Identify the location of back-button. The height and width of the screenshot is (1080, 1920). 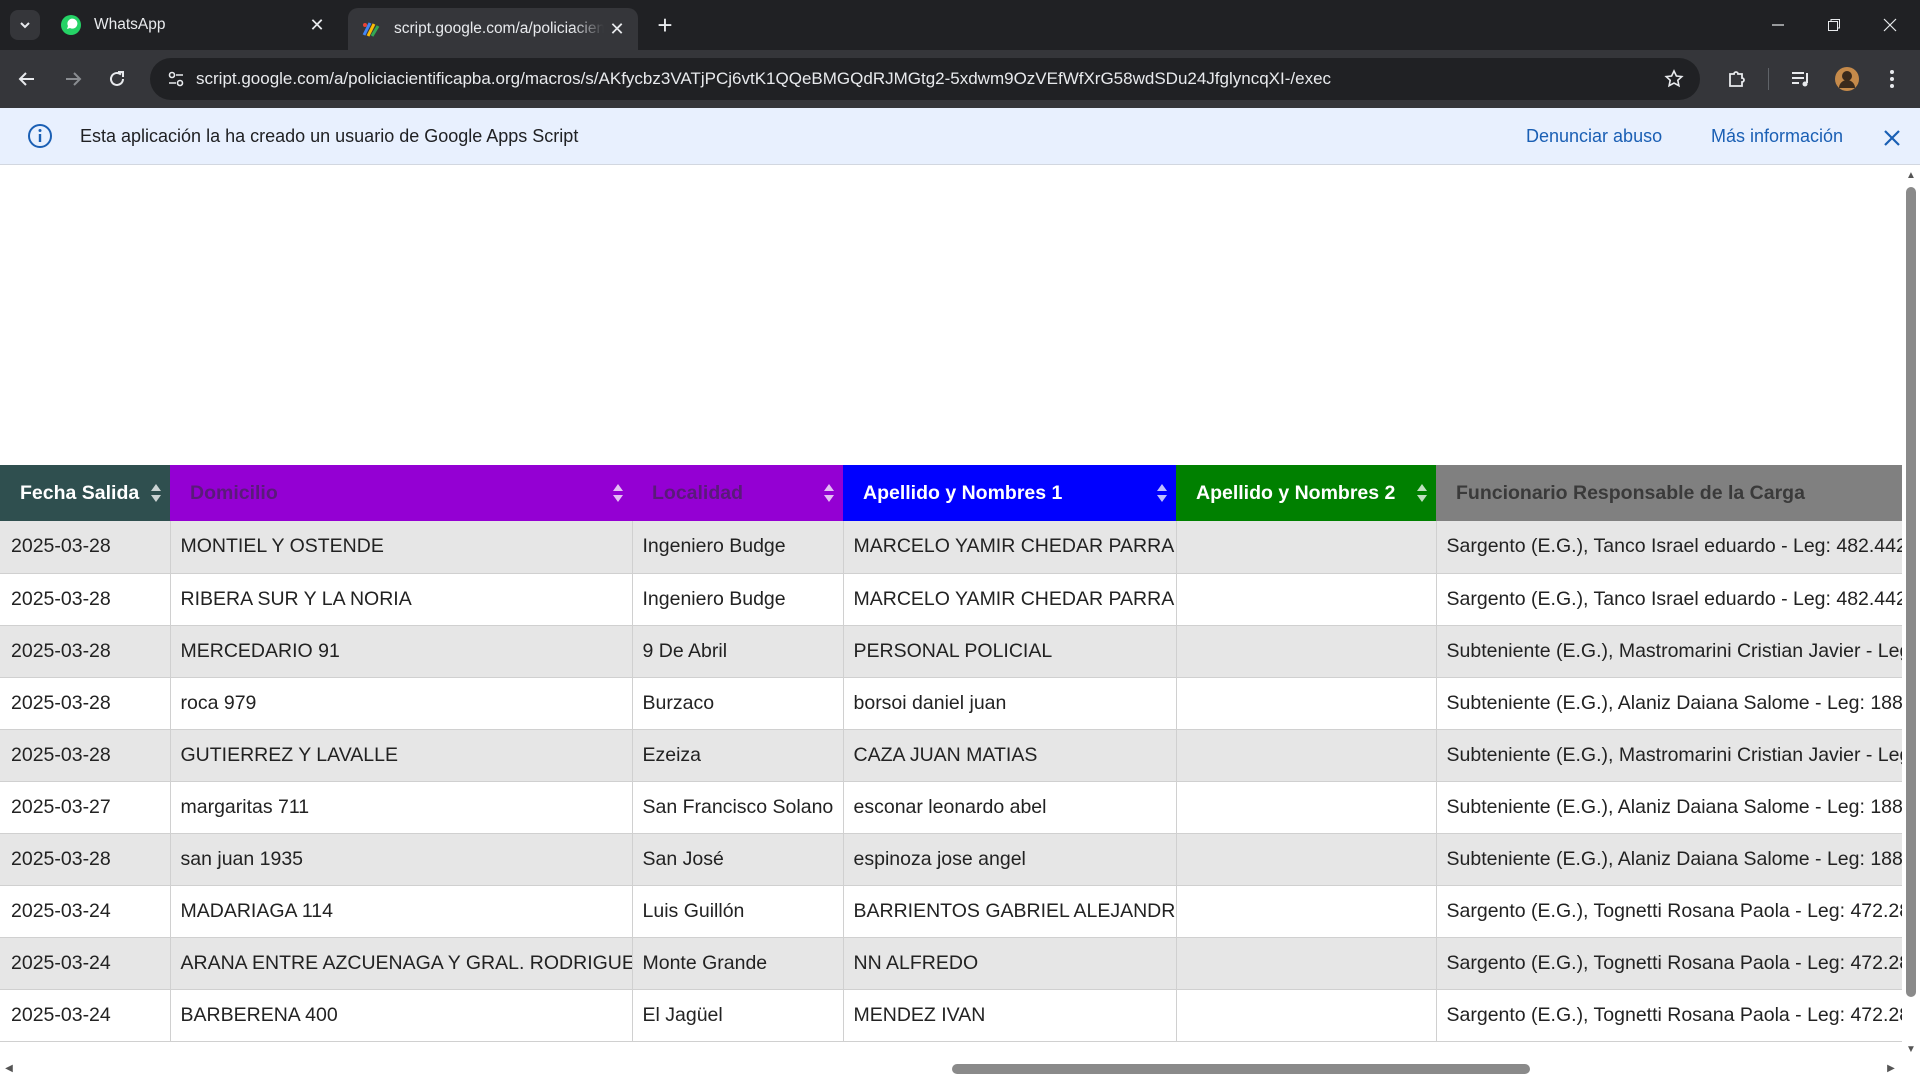
(27, 79).